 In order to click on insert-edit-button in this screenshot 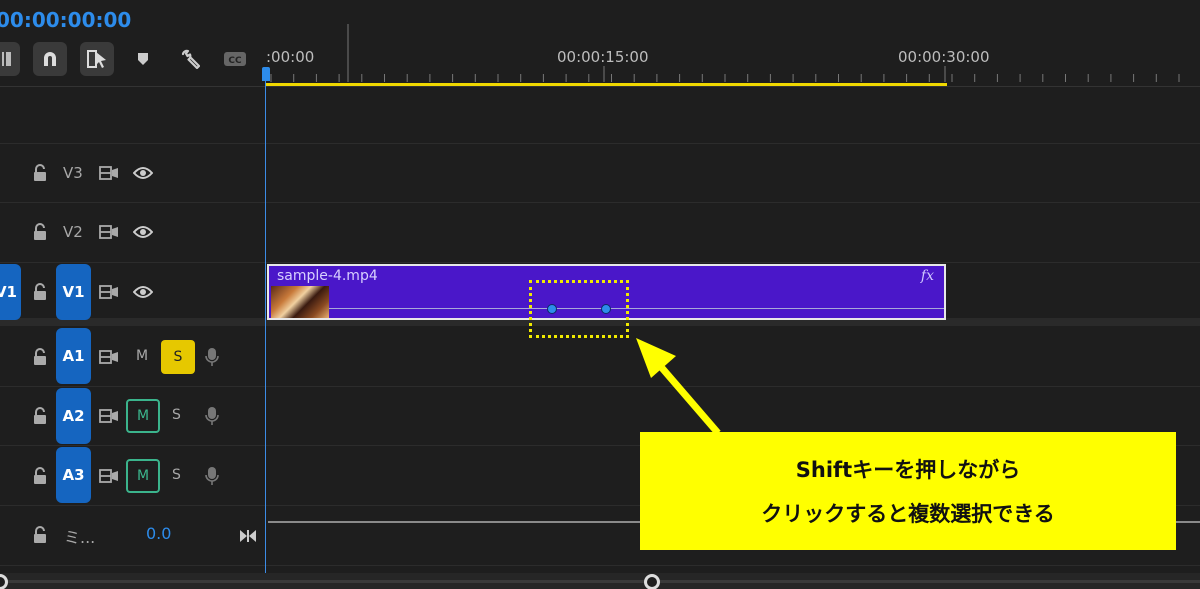, I will do `click(10, 59)`.